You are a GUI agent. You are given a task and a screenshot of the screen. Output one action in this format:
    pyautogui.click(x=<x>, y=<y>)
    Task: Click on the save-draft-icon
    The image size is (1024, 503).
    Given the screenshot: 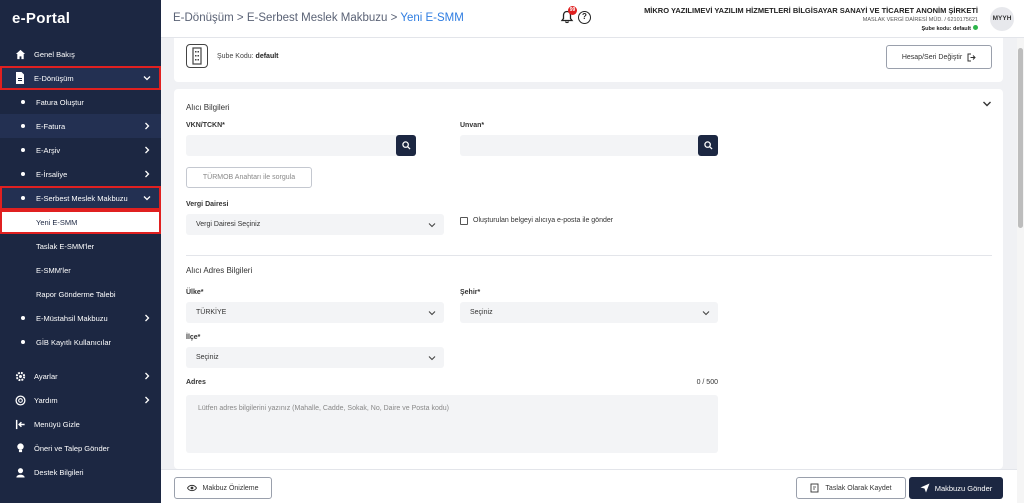 What is the action you would take?
    pyautogui.click(x=814, y=488)
    